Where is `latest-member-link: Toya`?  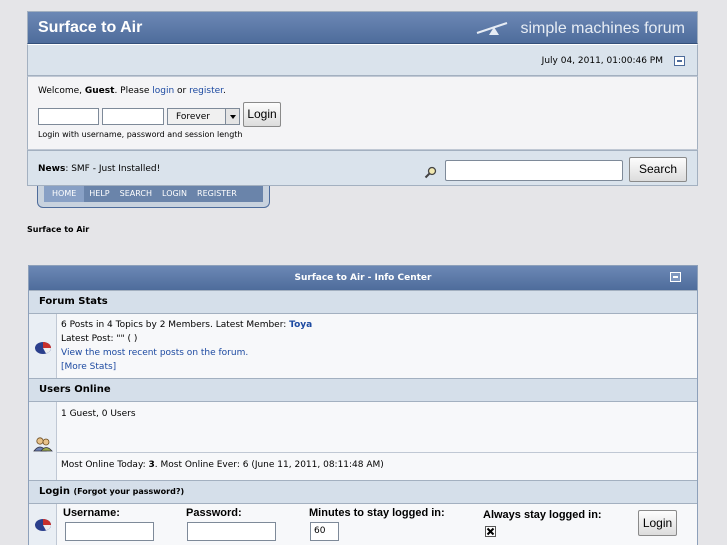 latest-member-link: Toya is located at coordinates (300, 325).